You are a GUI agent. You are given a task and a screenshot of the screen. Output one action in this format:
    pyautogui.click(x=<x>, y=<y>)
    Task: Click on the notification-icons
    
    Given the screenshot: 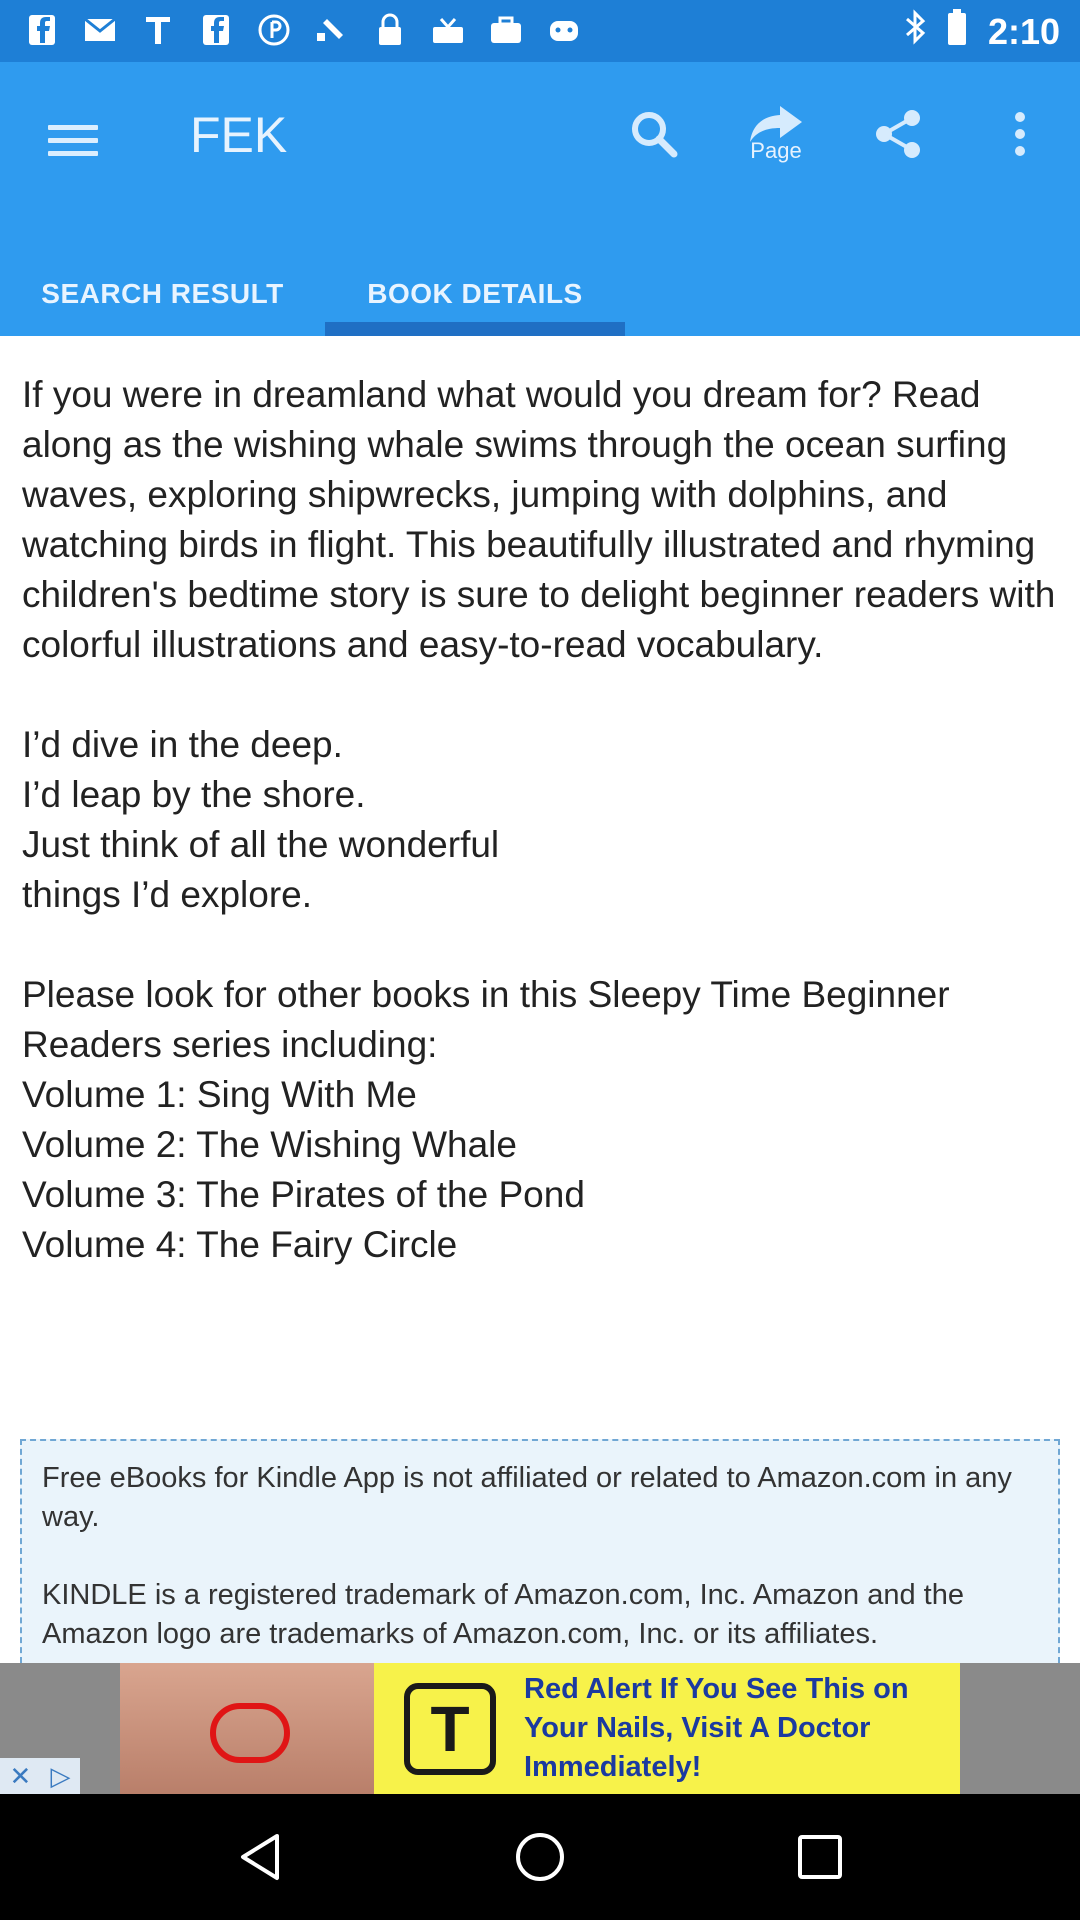 What is the action you would take?
    pyautogui.click(x=303, y=30)
    